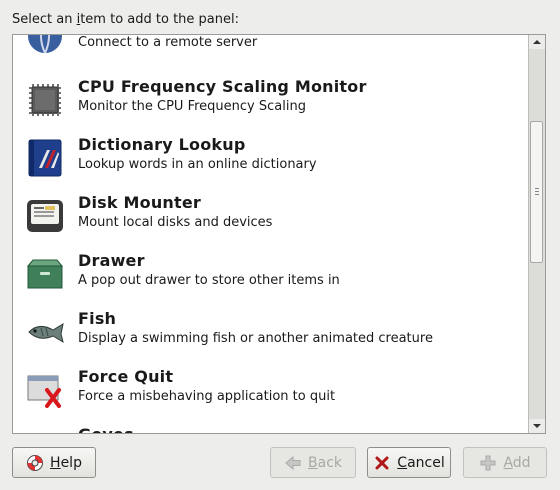 The width and height of the screenshot is (560, 490). Describe the element at coordinates (207, 396) in the screenshot. I see `item-description: Force a misbehaving application to quit` at that location.